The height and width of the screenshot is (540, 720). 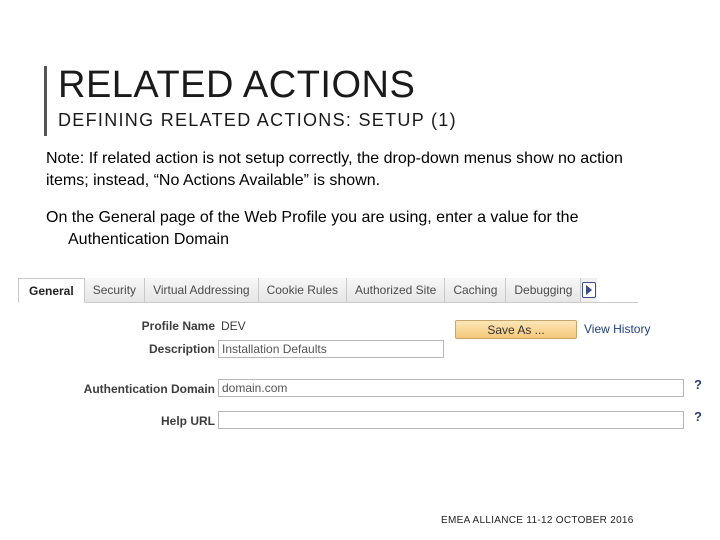 What do you see at coordinates (476, 290) in the screenshot?
I see `tab-caching: Caching` at bounding box center [476, 290].